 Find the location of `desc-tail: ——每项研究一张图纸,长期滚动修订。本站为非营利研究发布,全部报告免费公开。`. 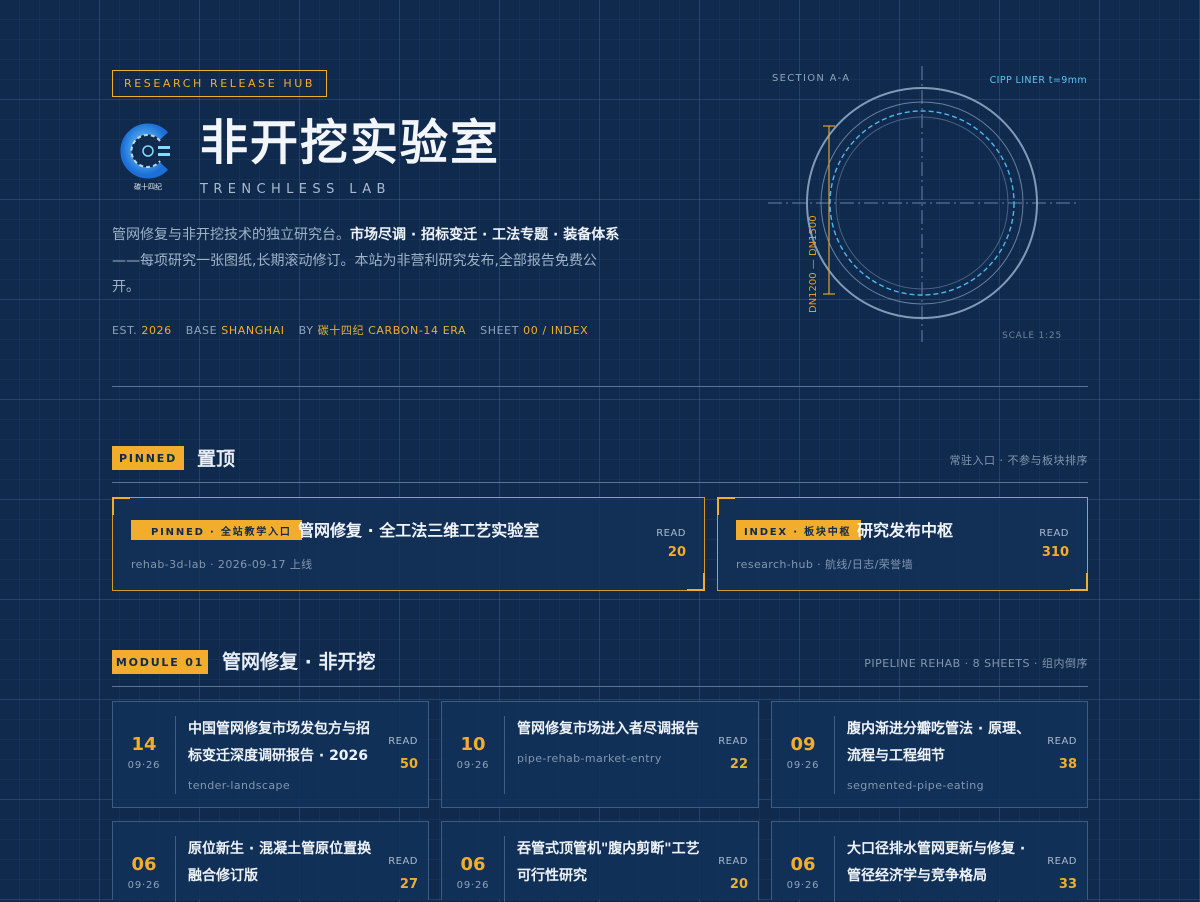

desc-tail: ——每项研究一张图纸,长期滚动修订。本站为非营利研究发布,全部报告免费公开。 is located at coordinates (354, 274).